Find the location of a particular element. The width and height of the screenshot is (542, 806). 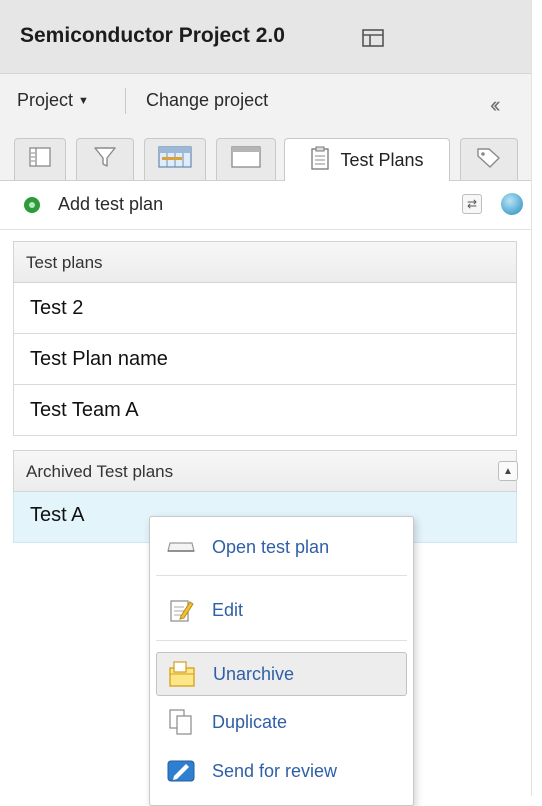

tab-filter is located at coordinates (105, 159).